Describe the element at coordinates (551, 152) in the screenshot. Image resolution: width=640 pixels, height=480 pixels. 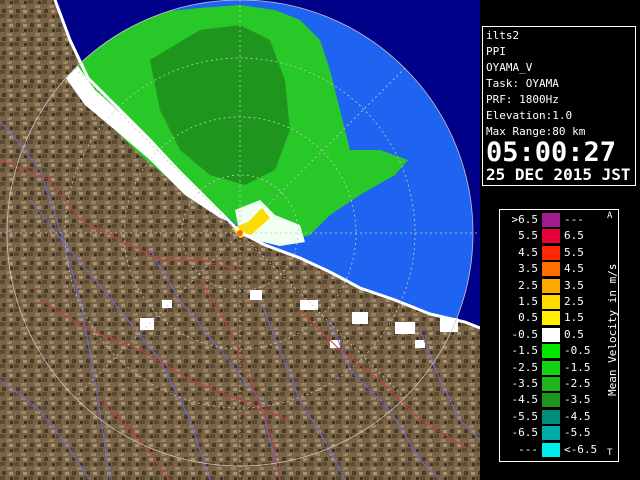
I see `observation-time: 05:00:27` at that location.